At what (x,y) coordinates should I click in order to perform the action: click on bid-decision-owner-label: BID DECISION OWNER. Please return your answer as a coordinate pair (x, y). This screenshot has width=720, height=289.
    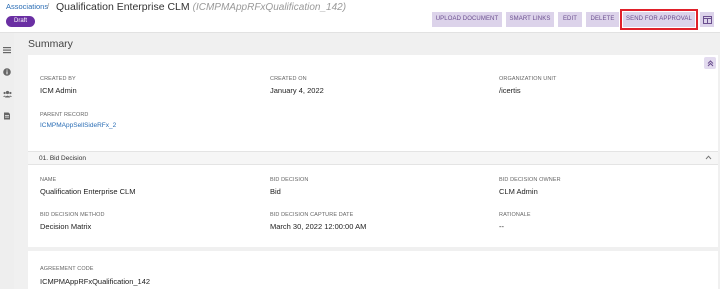
    Looking at the image, I should click on (530, 180).